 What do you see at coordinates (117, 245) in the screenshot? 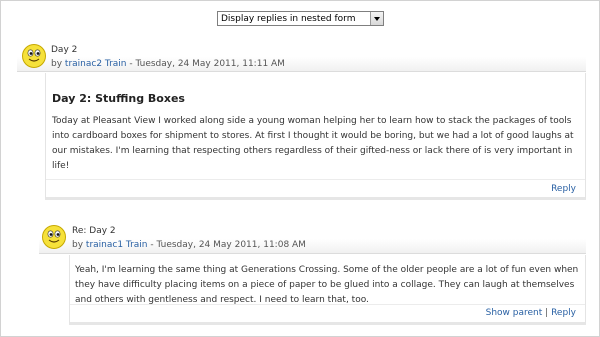
I see `author-link: trainac1 Train` at bounding box center [117, 245].